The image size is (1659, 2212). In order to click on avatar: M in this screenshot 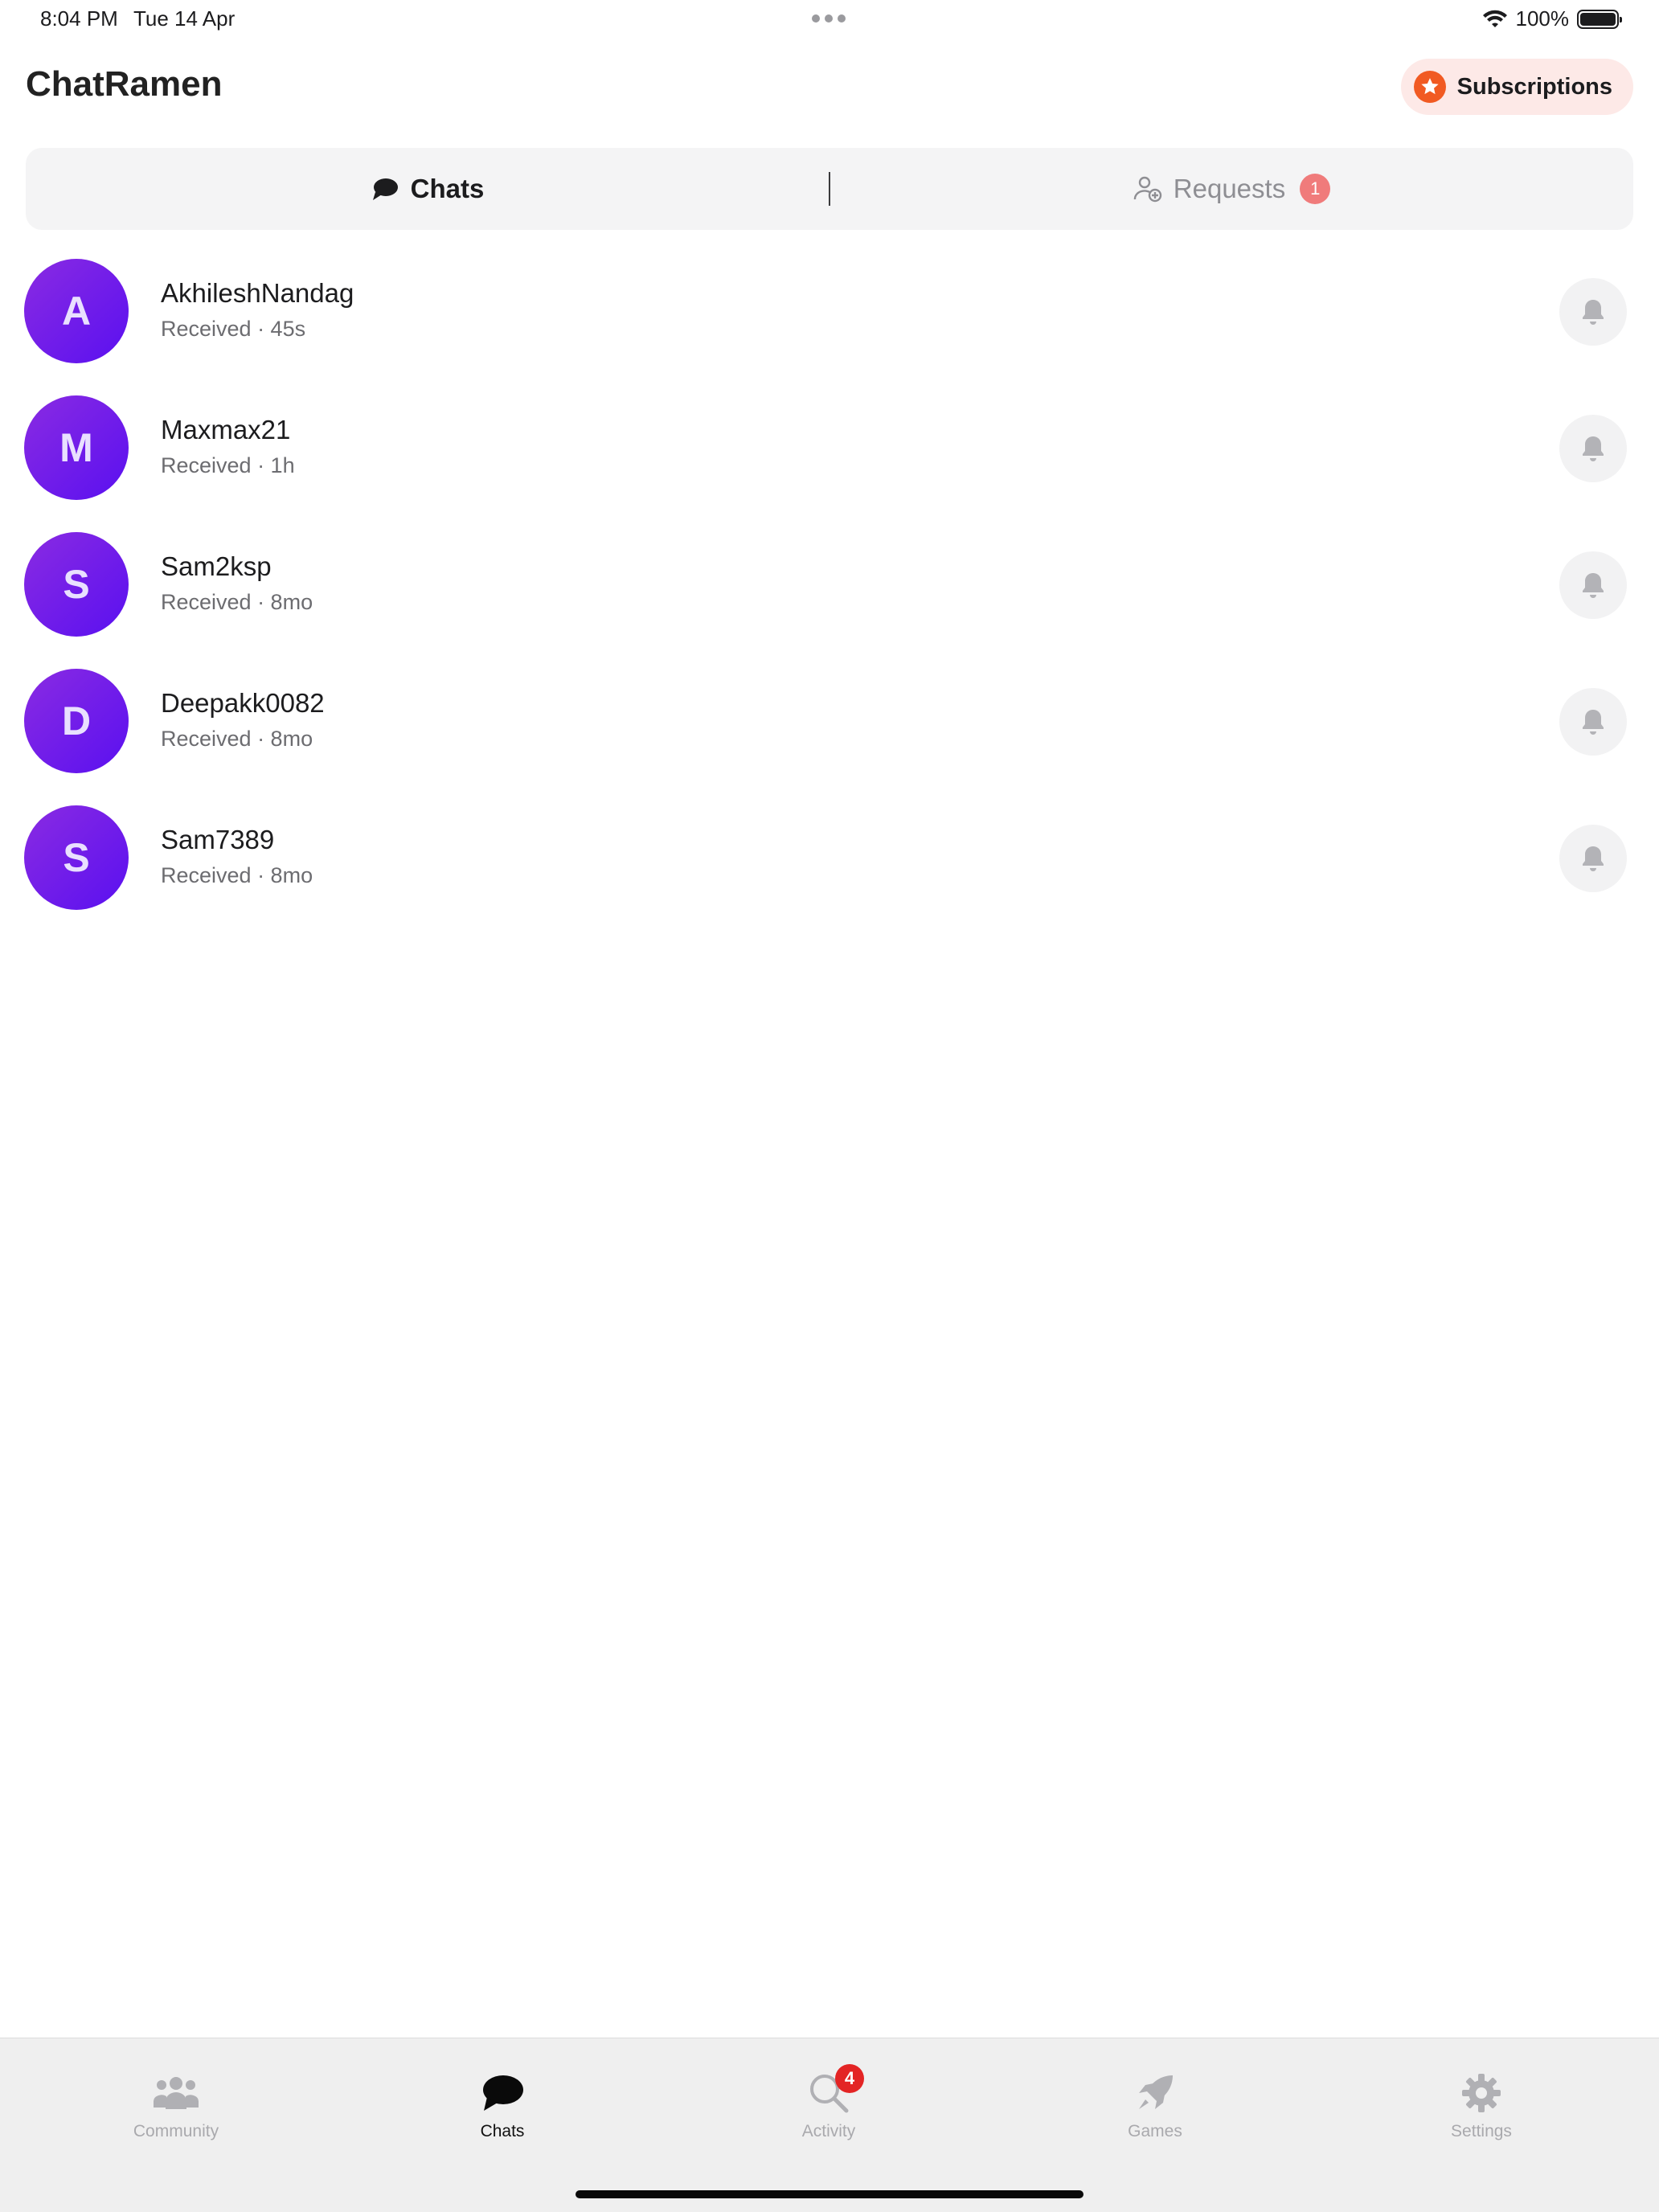, I will do `click(76, 447)`.